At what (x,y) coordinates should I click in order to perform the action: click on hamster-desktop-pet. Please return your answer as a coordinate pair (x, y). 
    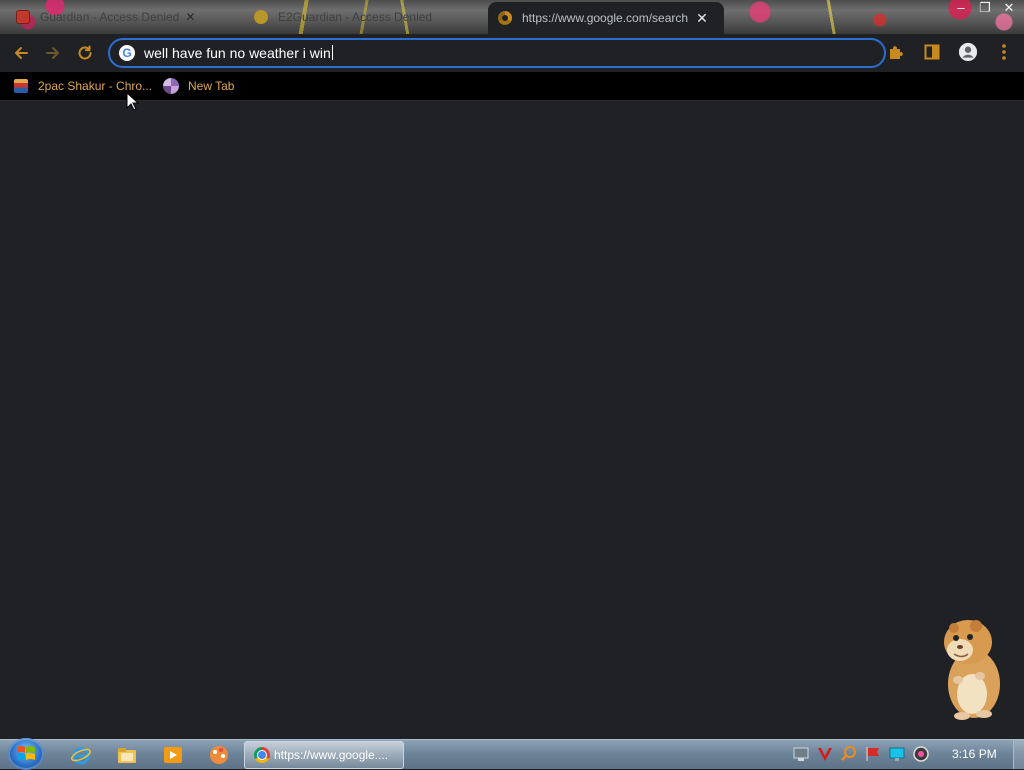
    Looking at the image, I should click on (972, 670).